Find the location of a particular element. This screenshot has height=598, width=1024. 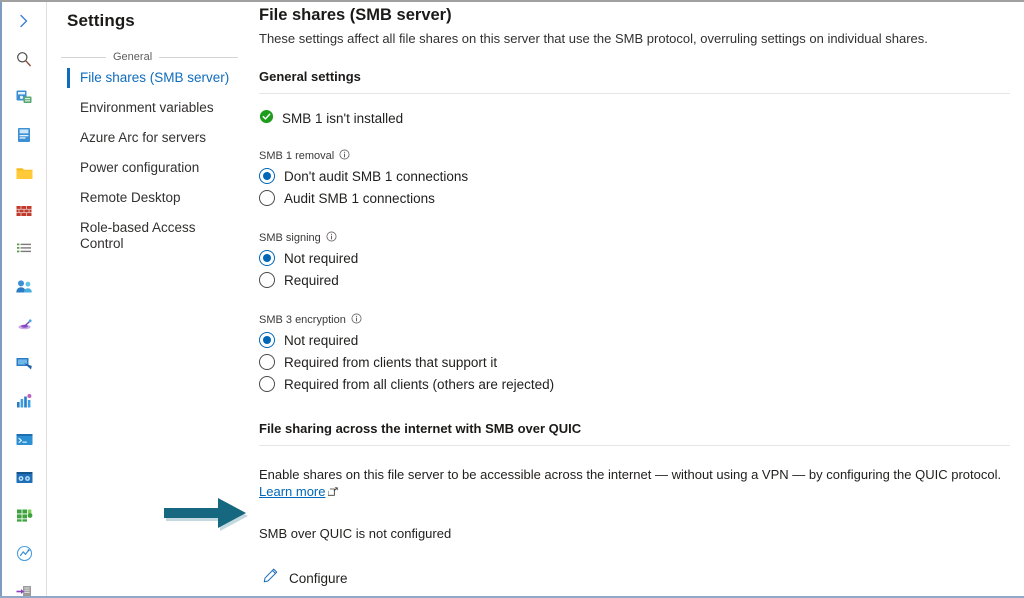

radio-dont-audit-smb1: Don't audit SMB 1 connections is located at coordinates (641, 176).